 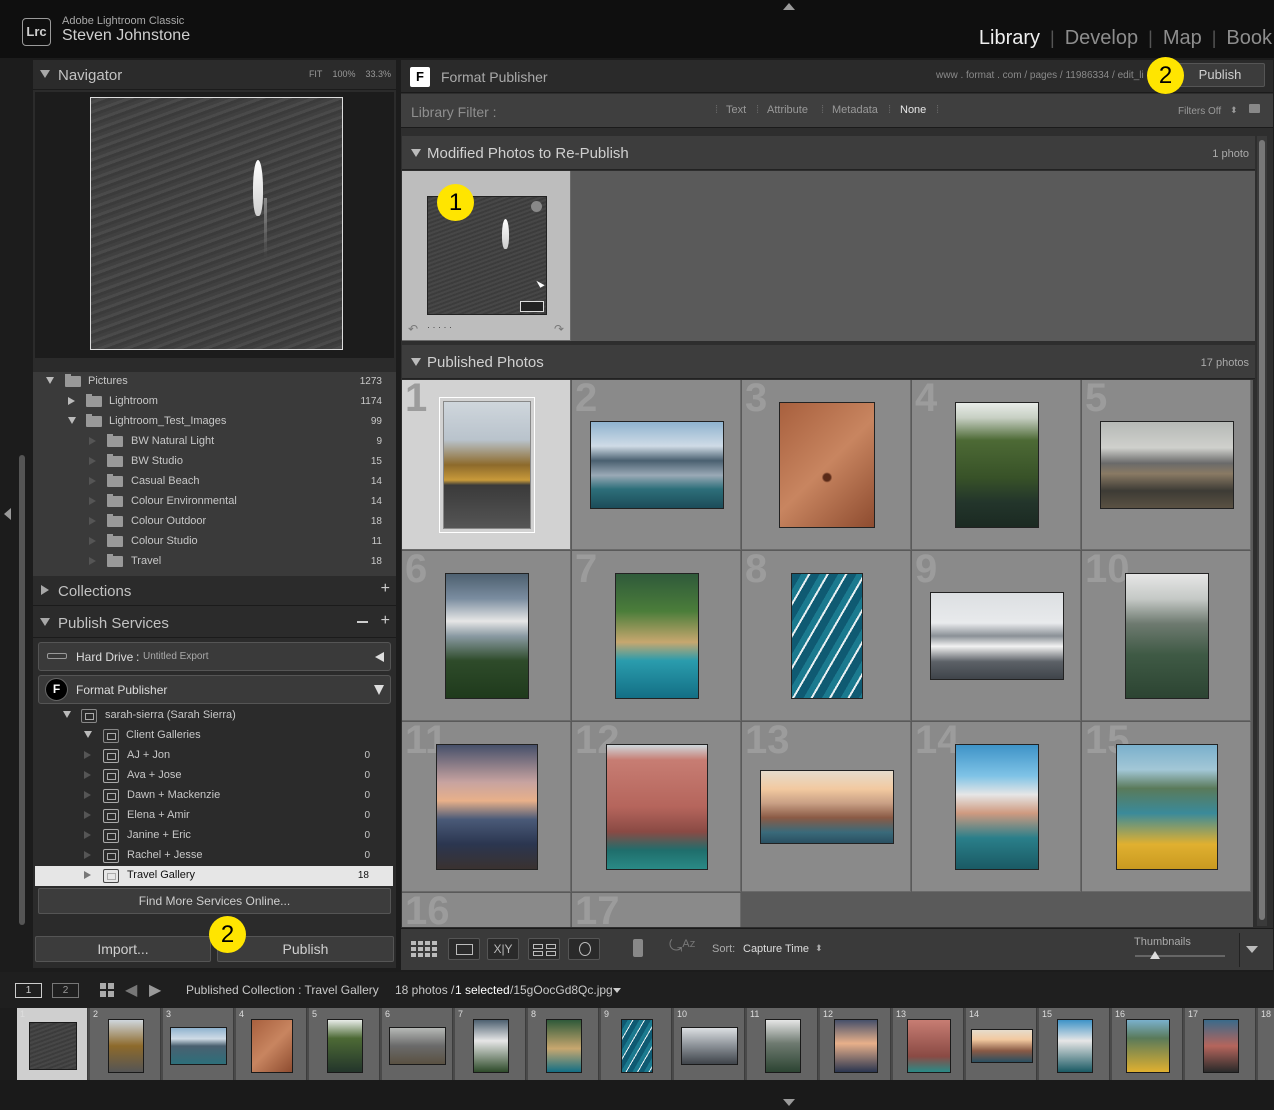 I want to click on filmstrip-cell: 7, so click(x=490, y=1044).